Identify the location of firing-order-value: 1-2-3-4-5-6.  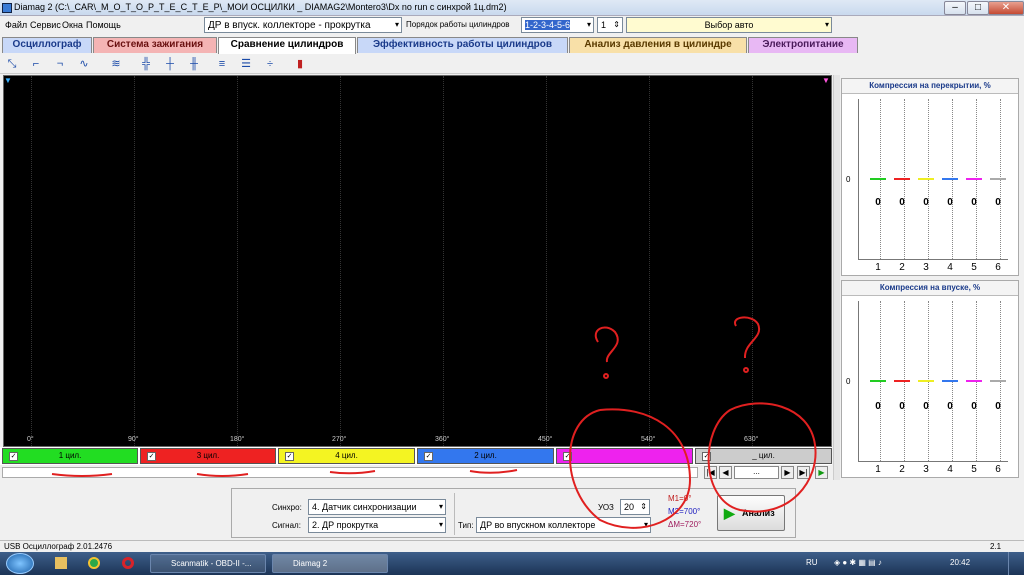
(548, 25).